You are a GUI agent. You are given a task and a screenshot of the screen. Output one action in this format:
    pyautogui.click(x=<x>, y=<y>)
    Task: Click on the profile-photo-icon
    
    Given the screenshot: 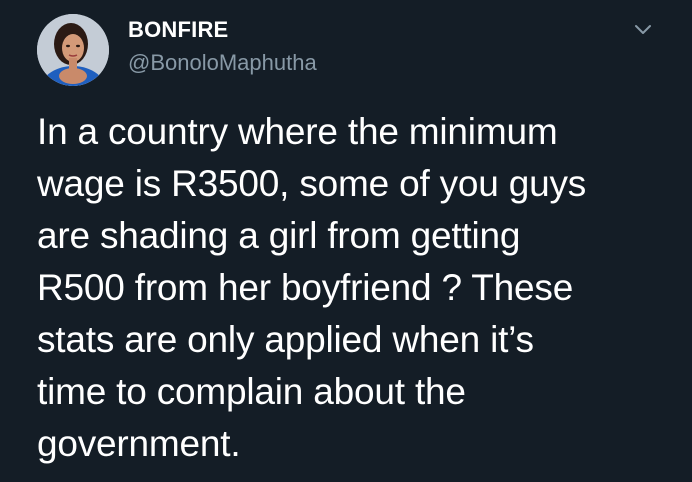 What is the action you would take?
    pyautogui.click(x=73, y=50)
    